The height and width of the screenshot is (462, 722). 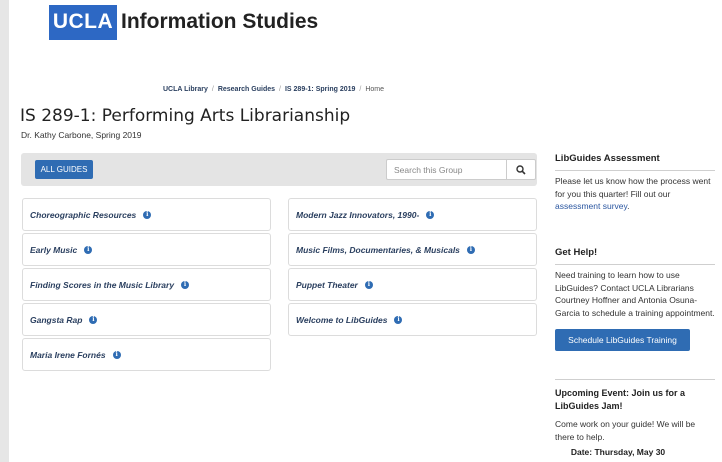 I want to click on search-input, so click(x=446, y=169).